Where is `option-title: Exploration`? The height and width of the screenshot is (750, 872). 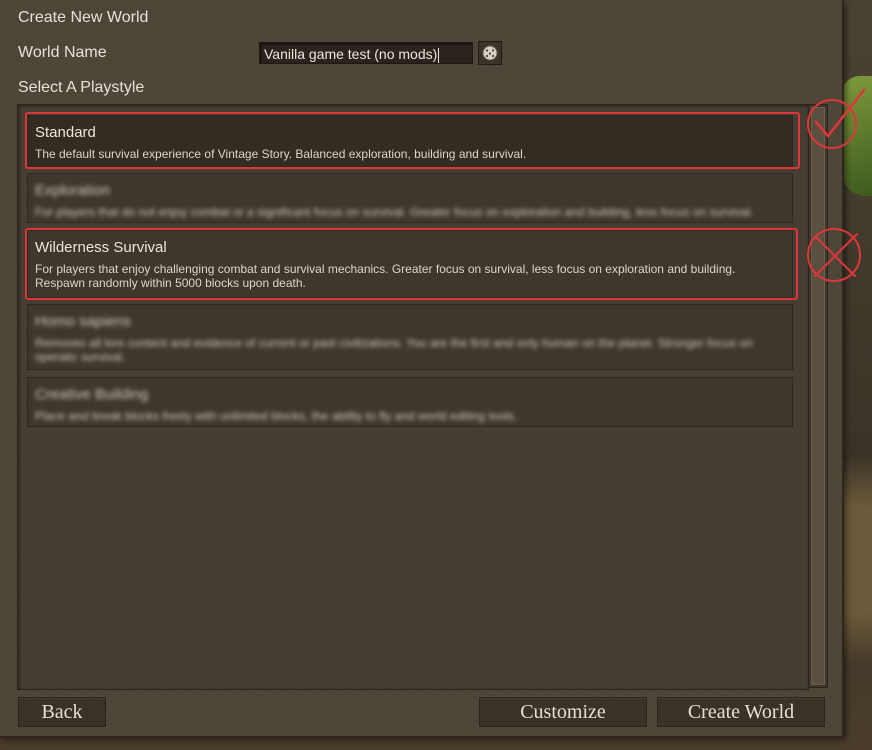 option-title: Exploration is located at coordinates (73, 190).